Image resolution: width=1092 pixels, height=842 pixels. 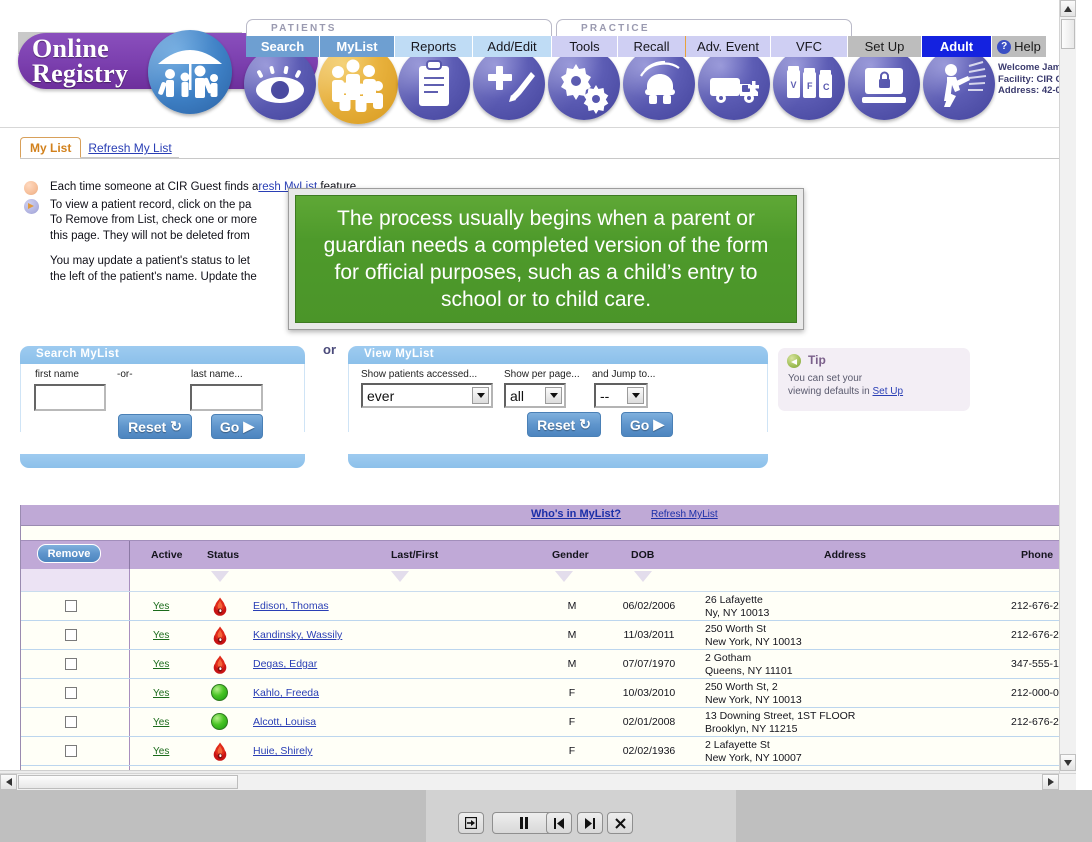 I want to click on row-gender-cell: M, so click(x=572, y=635).